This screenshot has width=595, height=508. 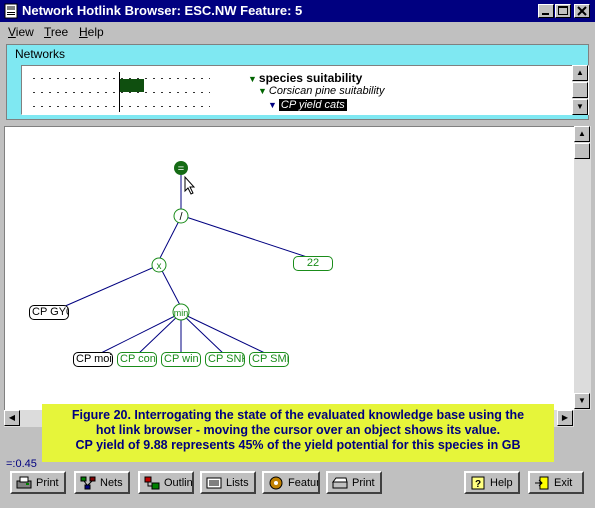 I want to click on outline-icon, so click(x=152, y=482).